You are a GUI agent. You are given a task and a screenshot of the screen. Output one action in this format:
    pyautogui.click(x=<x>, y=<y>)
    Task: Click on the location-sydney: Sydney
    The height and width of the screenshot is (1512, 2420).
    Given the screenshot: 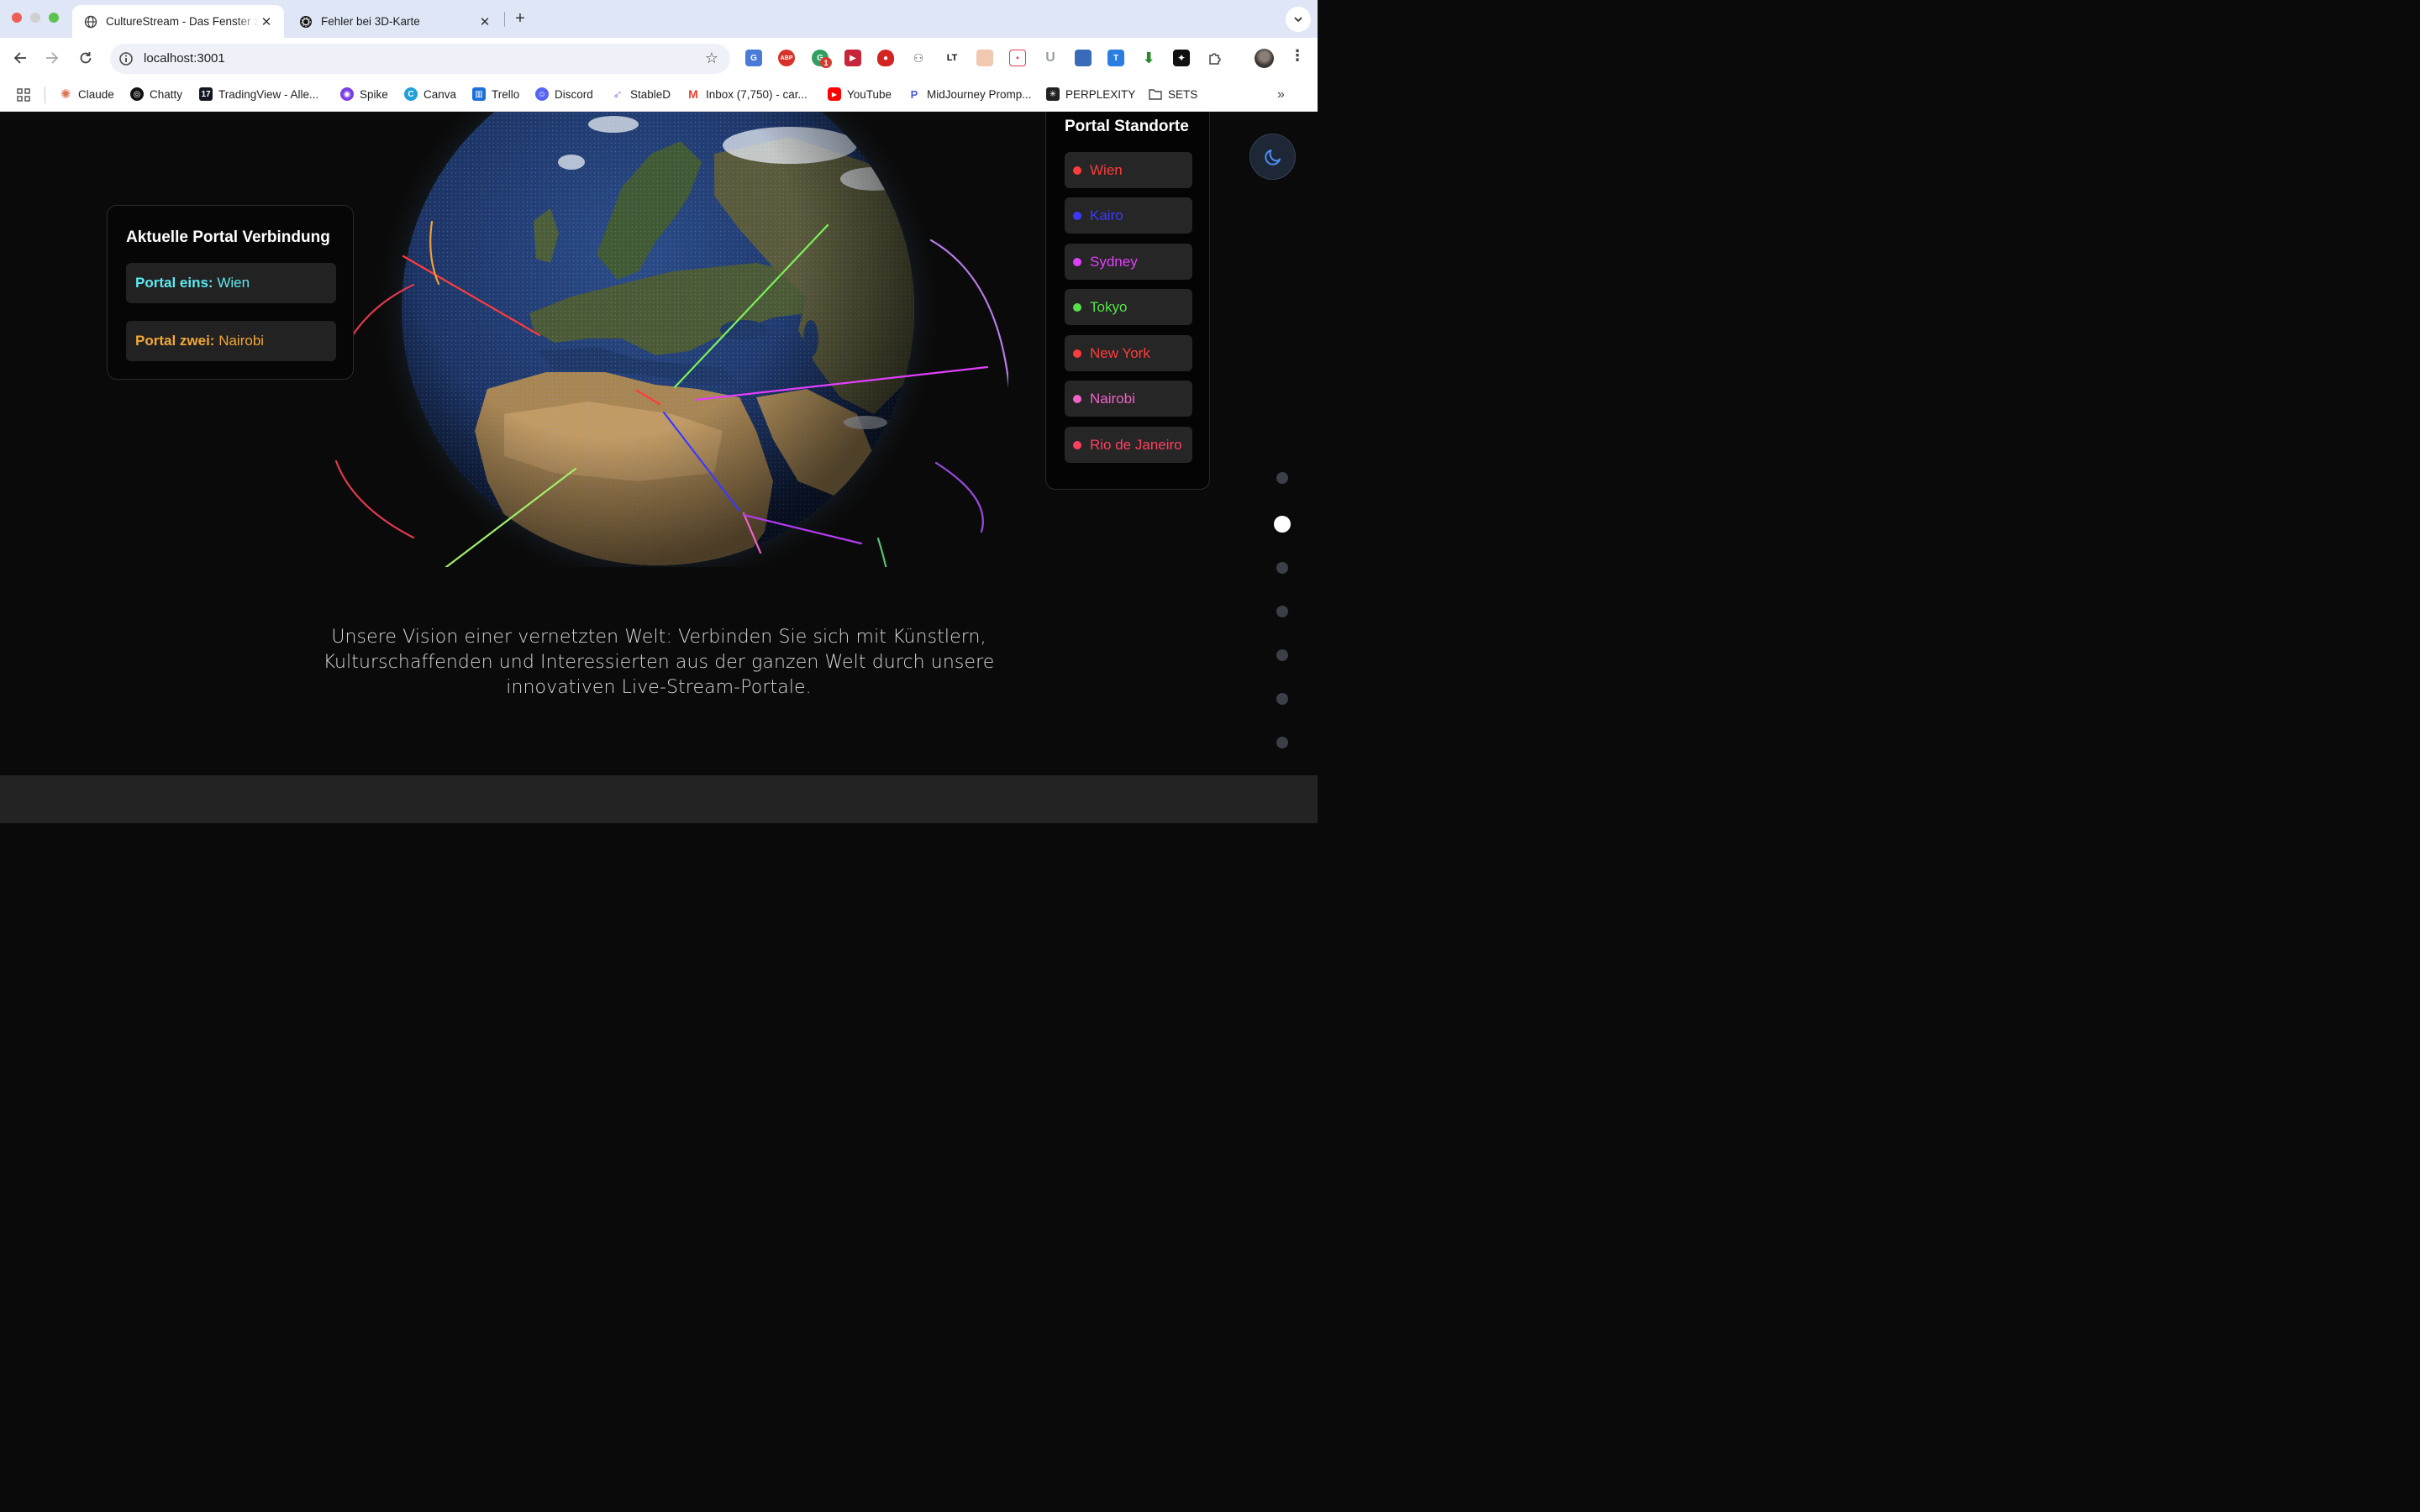 What is the action you would take?
    pyautogui.click(x=1128, y=262)
    